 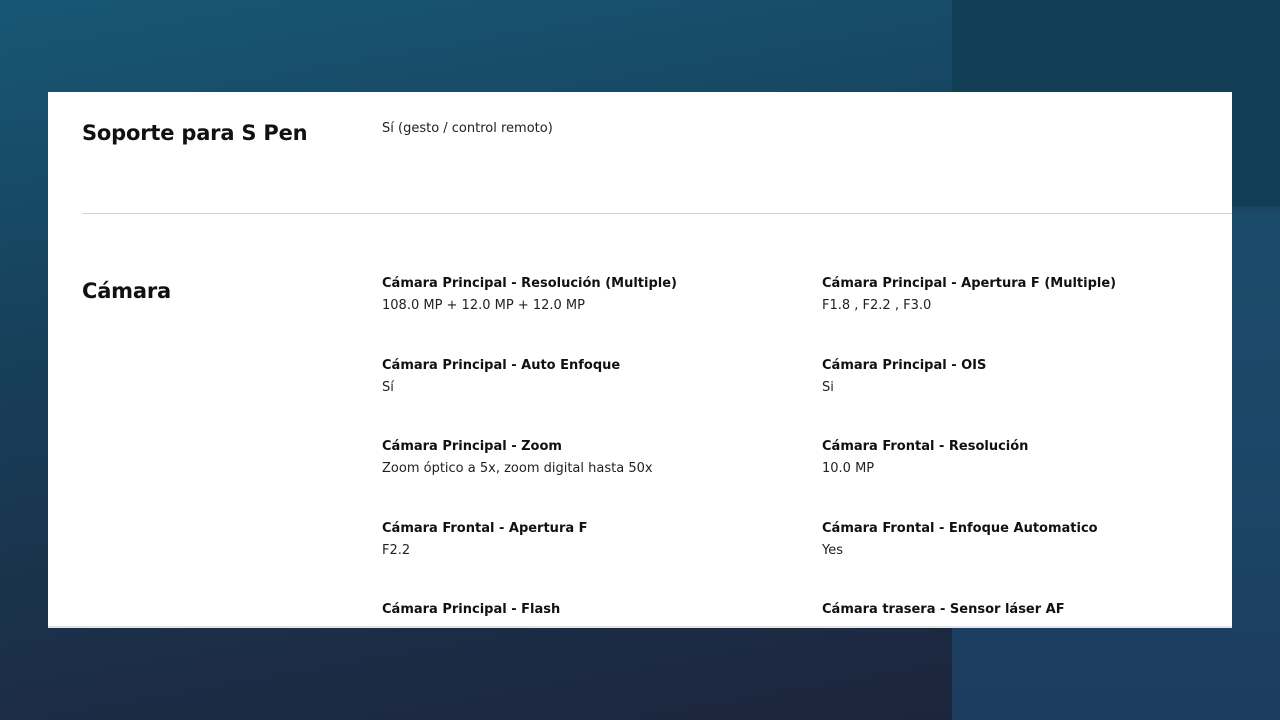 I want to click on spec-value: F2.2, so click(x=396, y=550).